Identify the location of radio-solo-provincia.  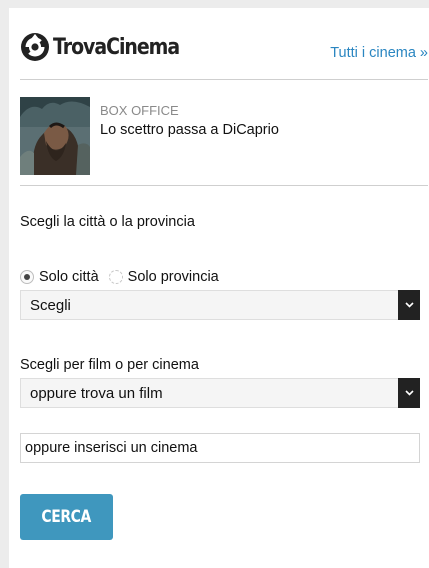
(115, 277).